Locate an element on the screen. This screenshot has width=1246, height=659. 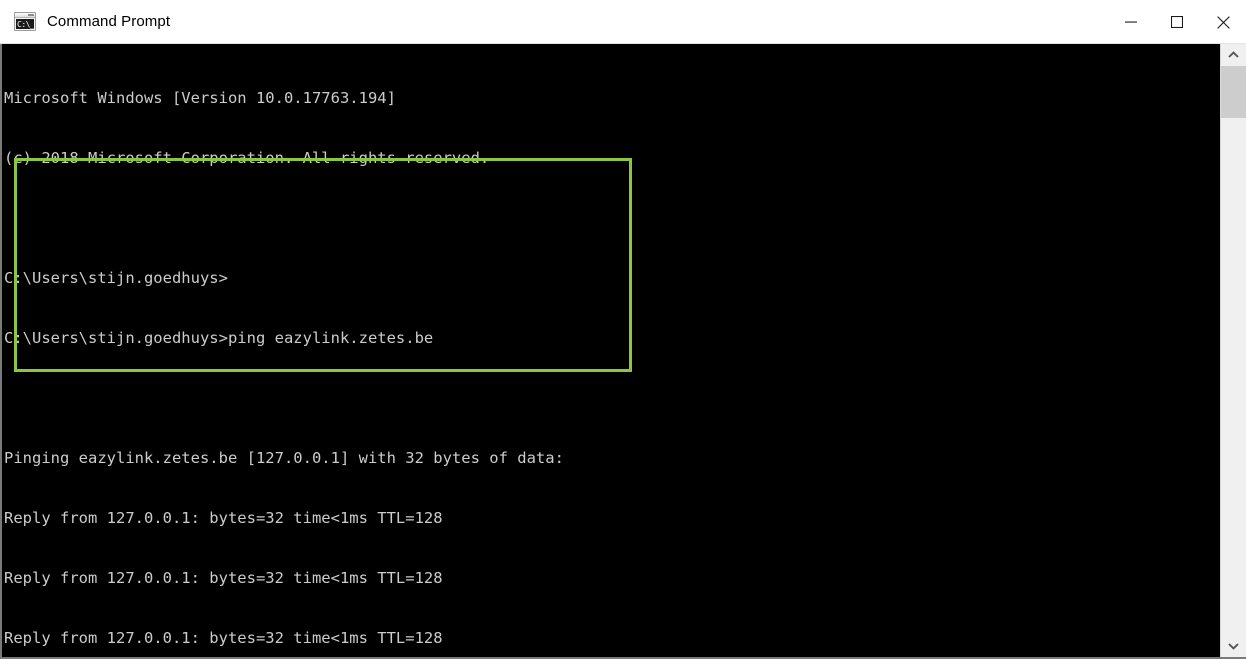
title-bar-left: C:\_ Command Prompt is located at coordinates (85, 21).